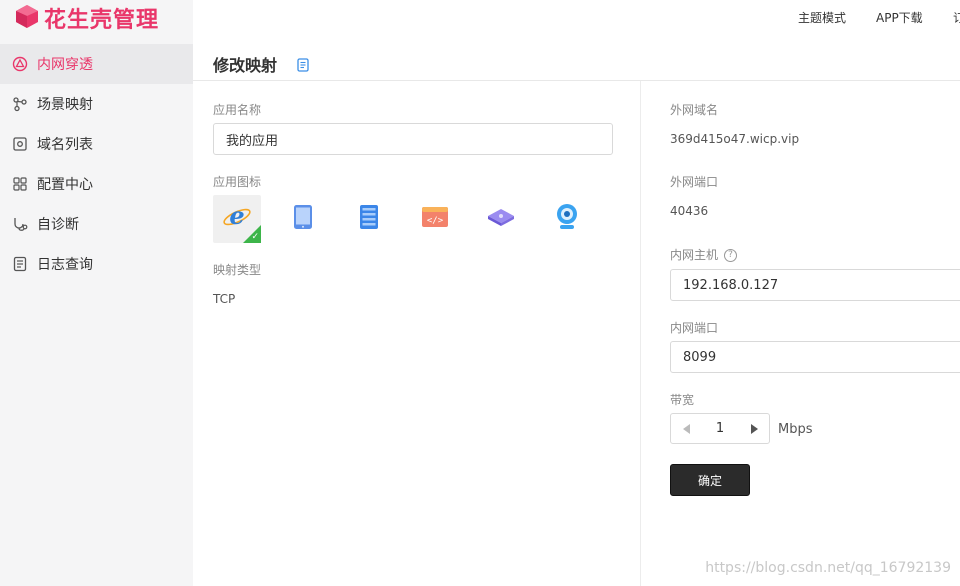 The height and width of the screenshot is (586, 960). I want to click on watermark: https://blog.csdn.net/qq_16792139, so click(828, 568).